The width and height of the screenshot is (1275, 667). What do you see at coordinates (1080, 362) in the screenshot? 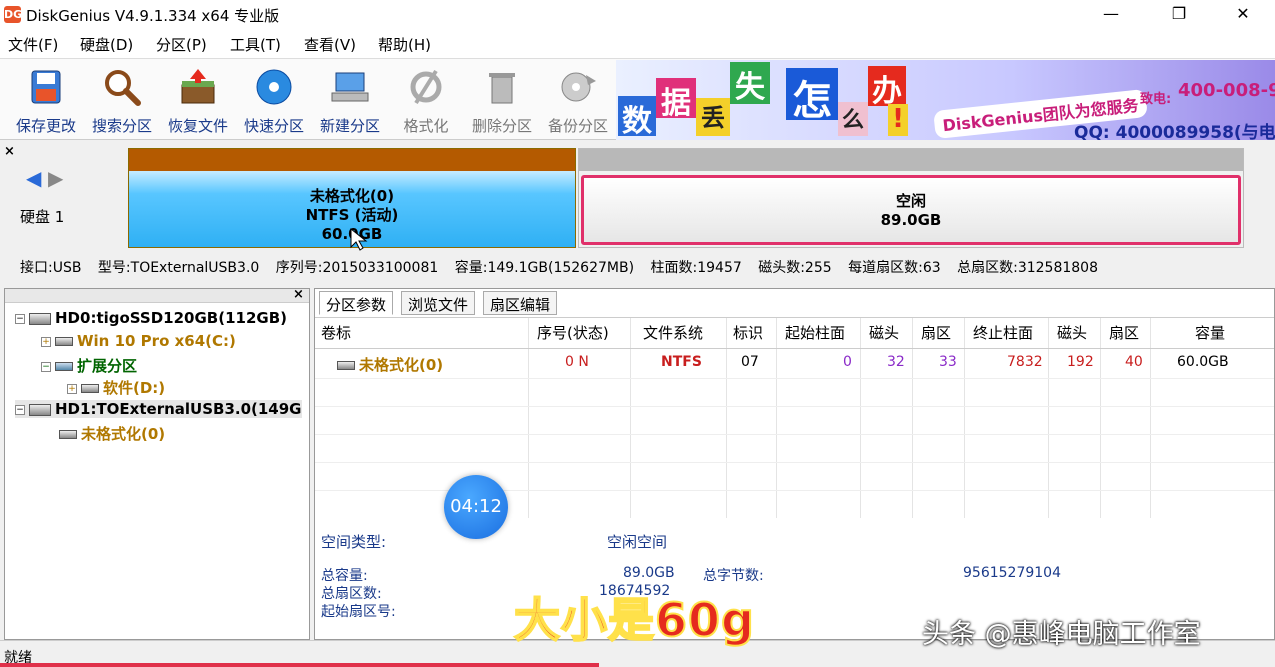
I see `cell-end-head: 192` at bounding box center [1080, 362].